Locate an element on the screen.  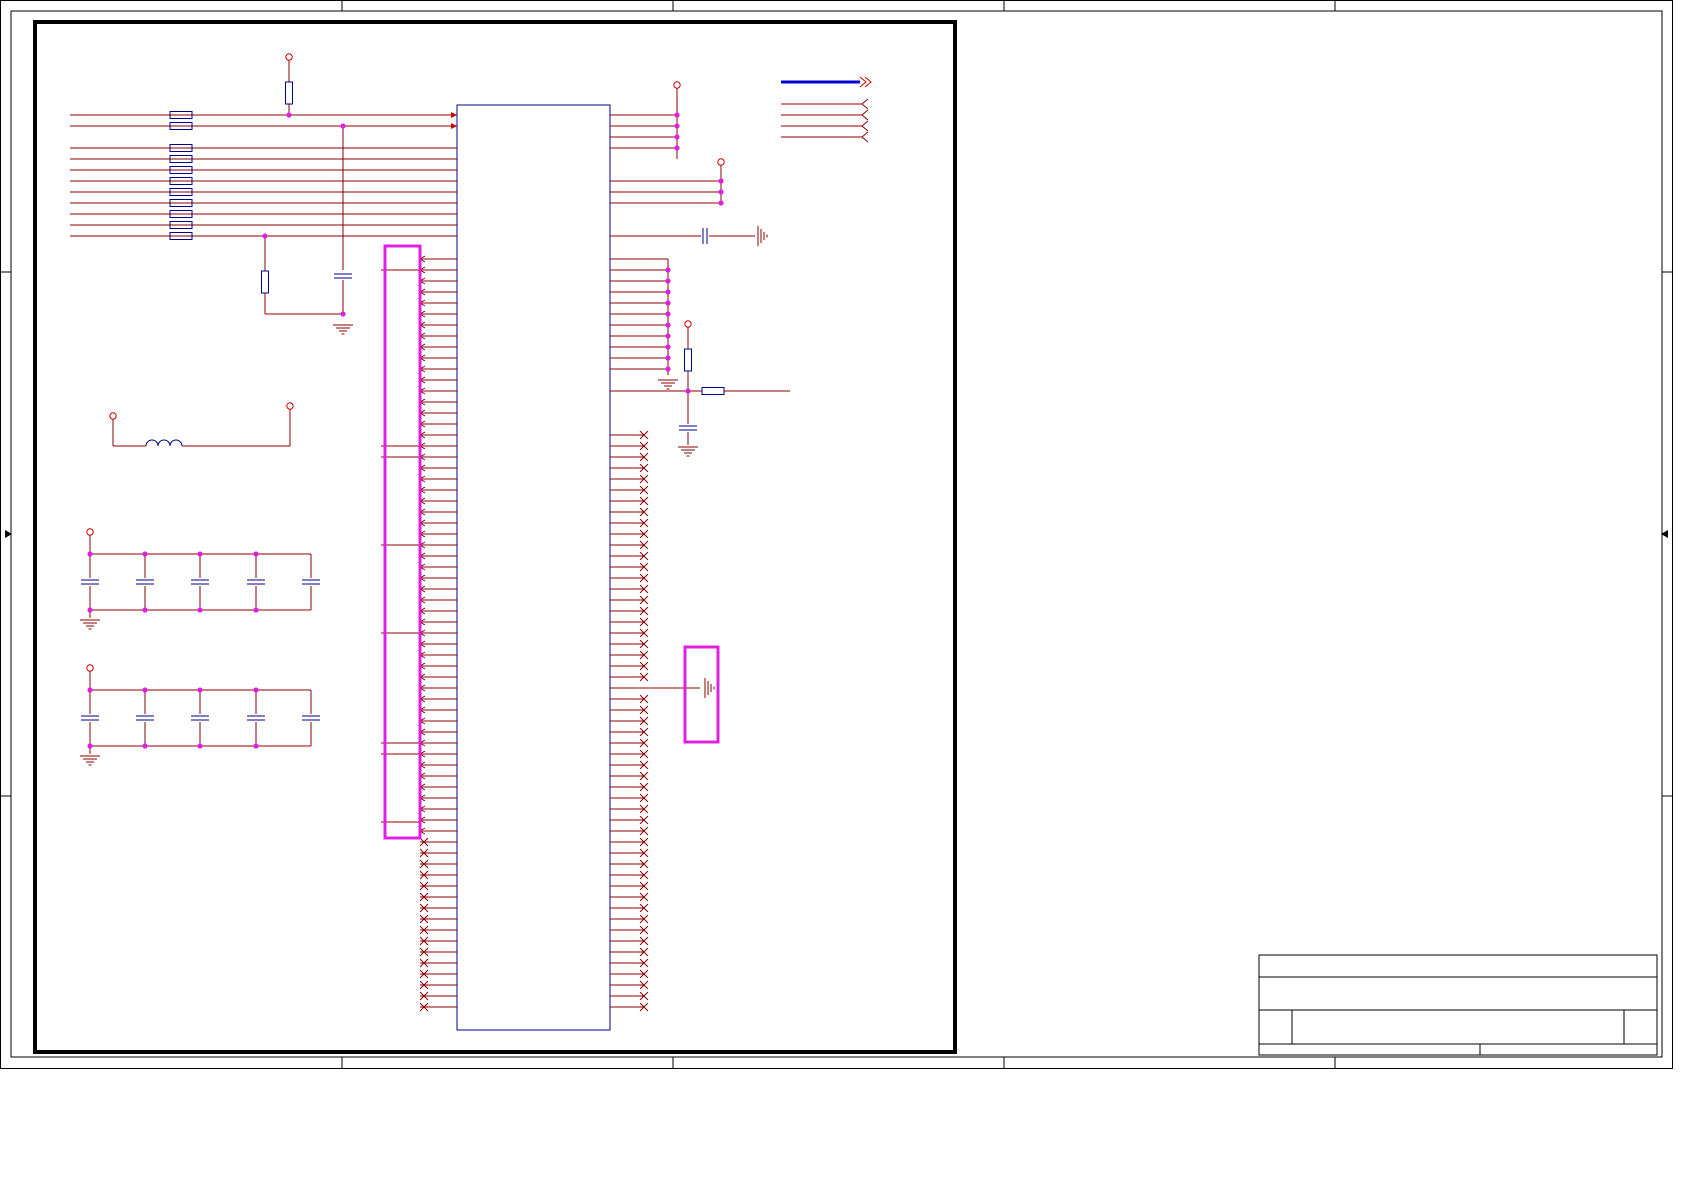
title-block is located at coordinates (1458, 1005).